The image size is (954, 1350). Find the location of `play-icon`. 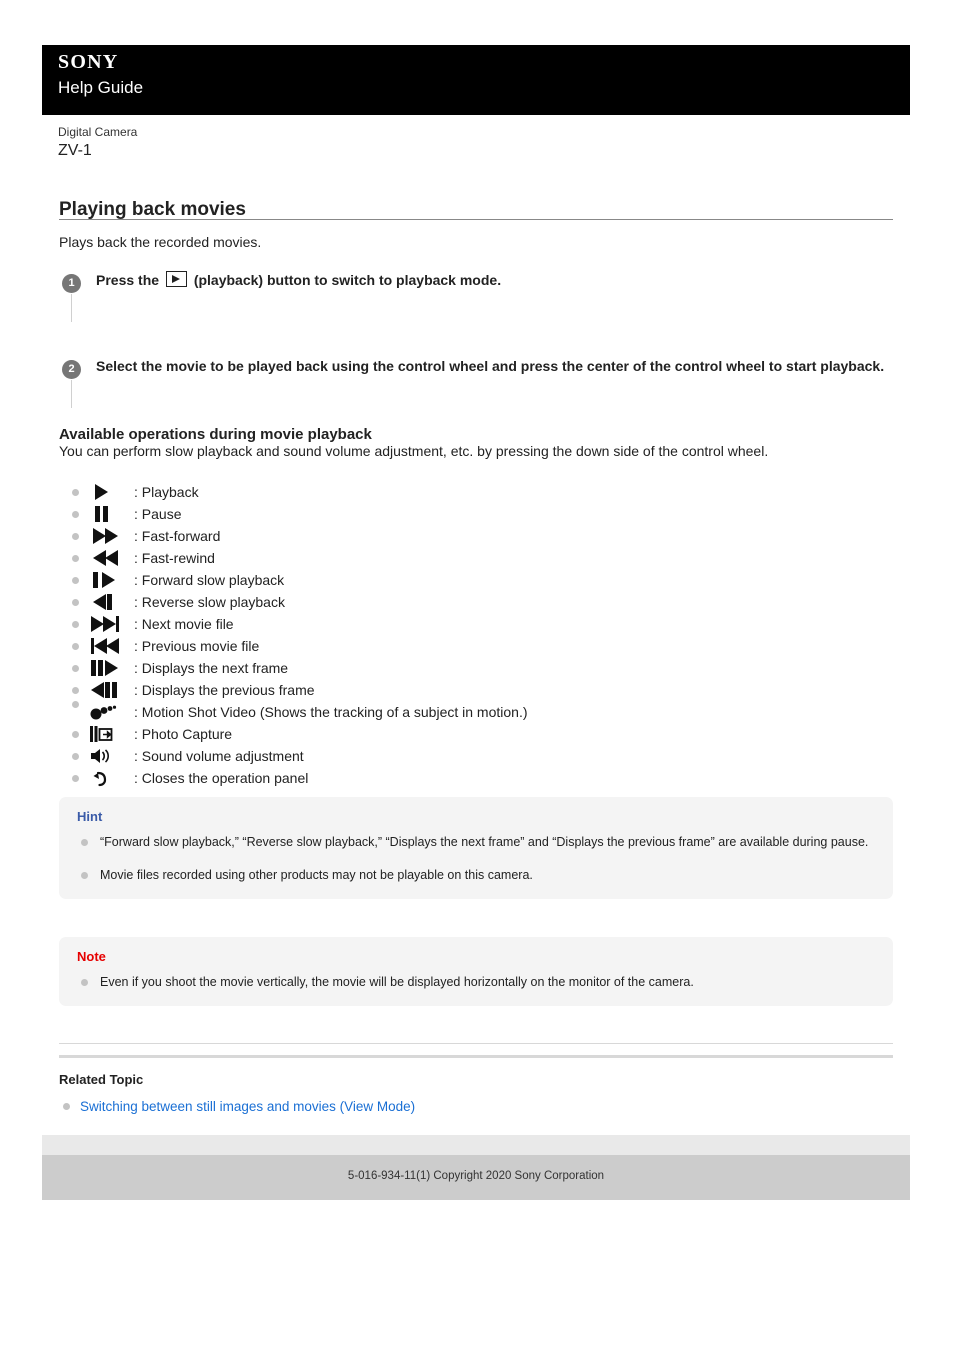

play-icon is located at coordinates (111, 492).